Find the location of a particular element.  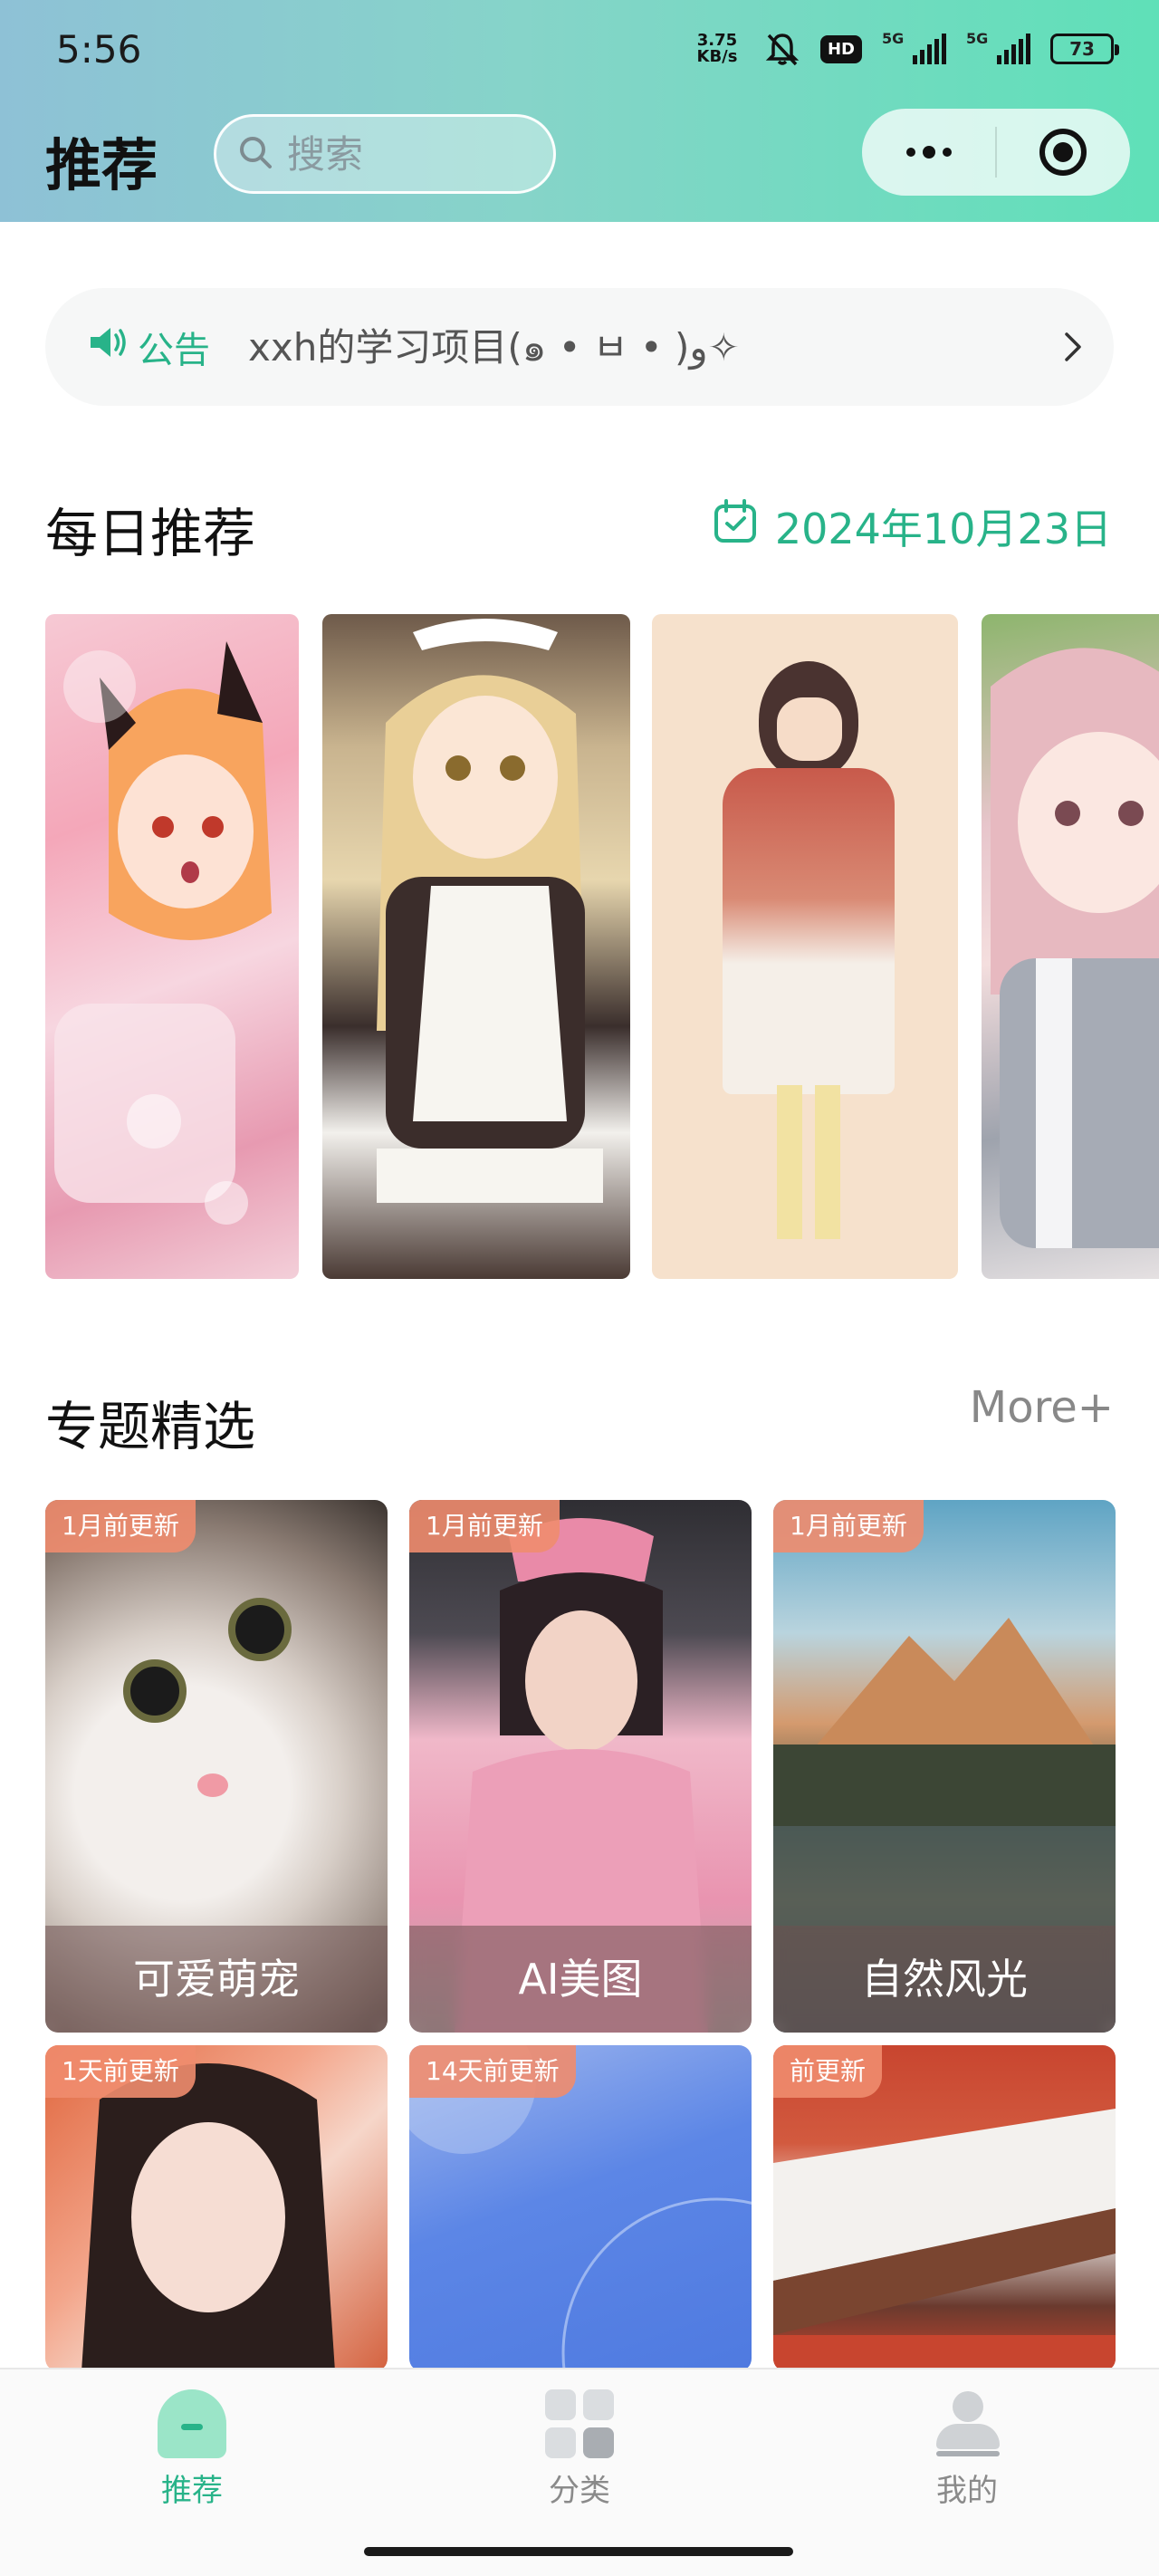

search-bar is located at coordinates (385, 154).